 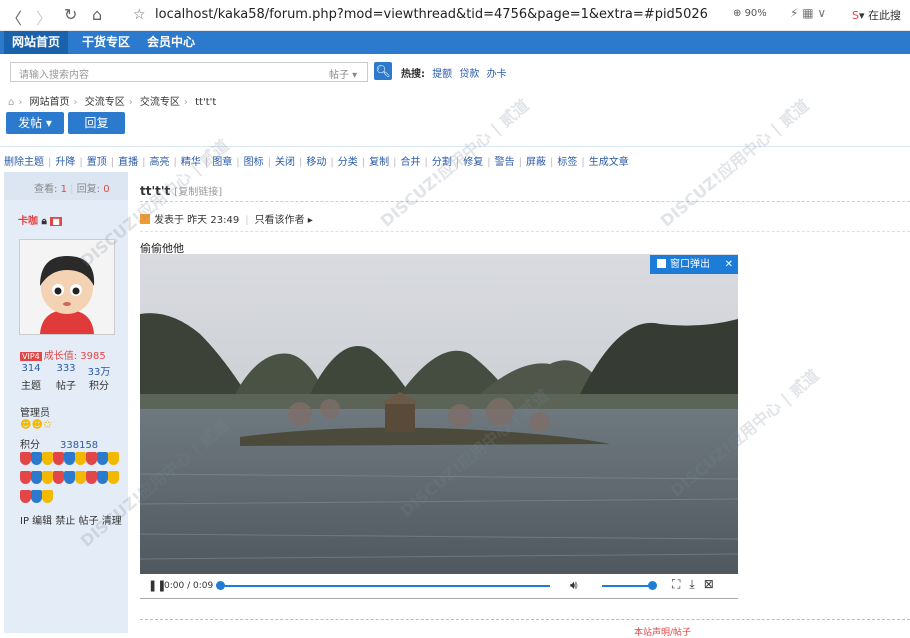 What do you see at coordinates (44, 17) in the screenshot?
I see `forward-icon: 〉` at bounding box center [44, 17].